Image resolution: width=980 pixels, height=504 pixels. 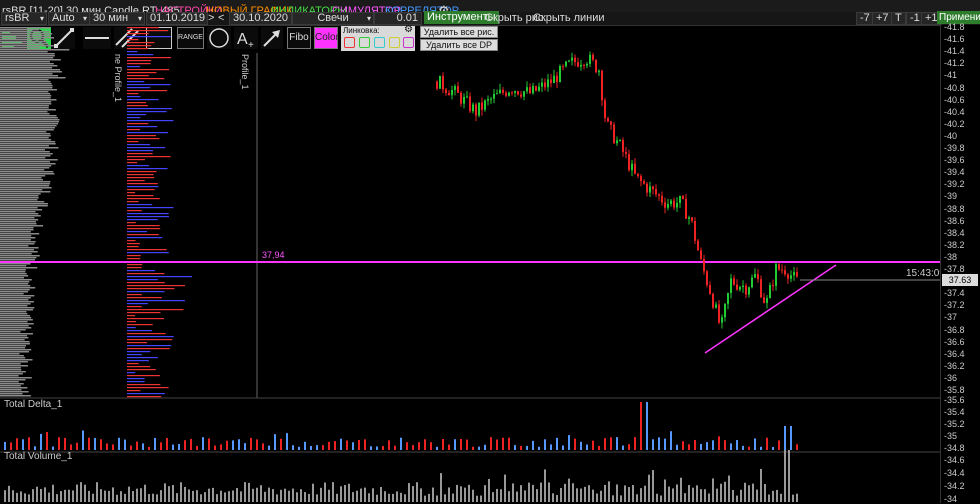 What do you see at coordinates (24, 18) in the screenshot?
I see `symbol-select: rsBR ▾` at bounding box center [24, 18].